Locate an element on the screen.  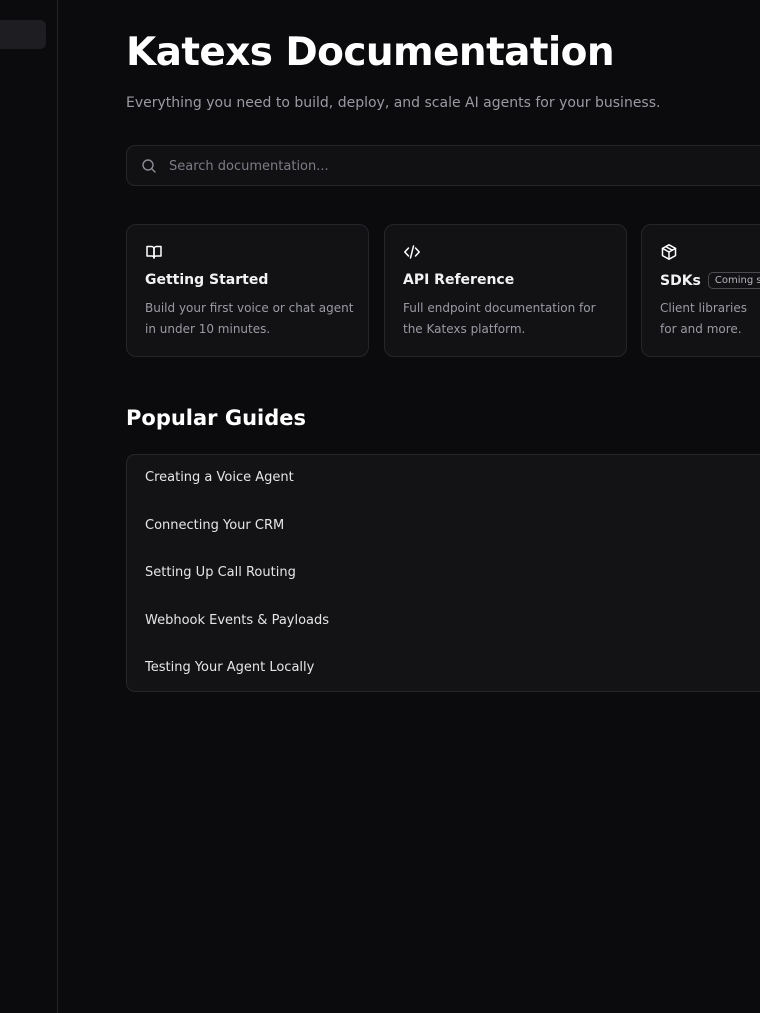
card-title-row: Getting Started is located at coordinates (206, 280).